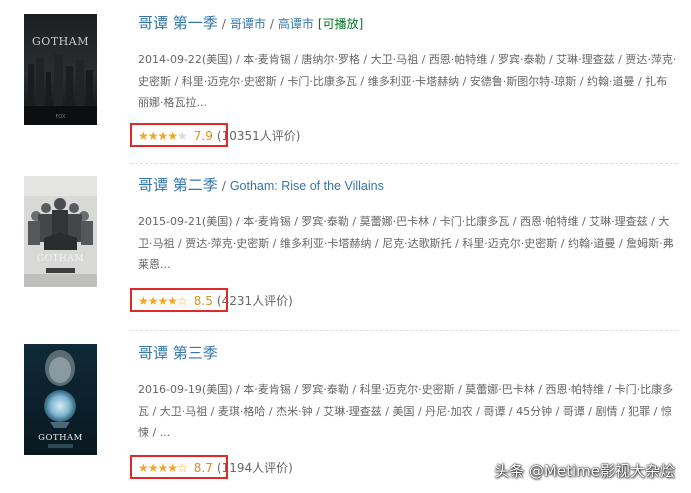  I want to click on title-line: 哥谭 第二季 / Gotham: Rise of the Villains, so click(261, 185).